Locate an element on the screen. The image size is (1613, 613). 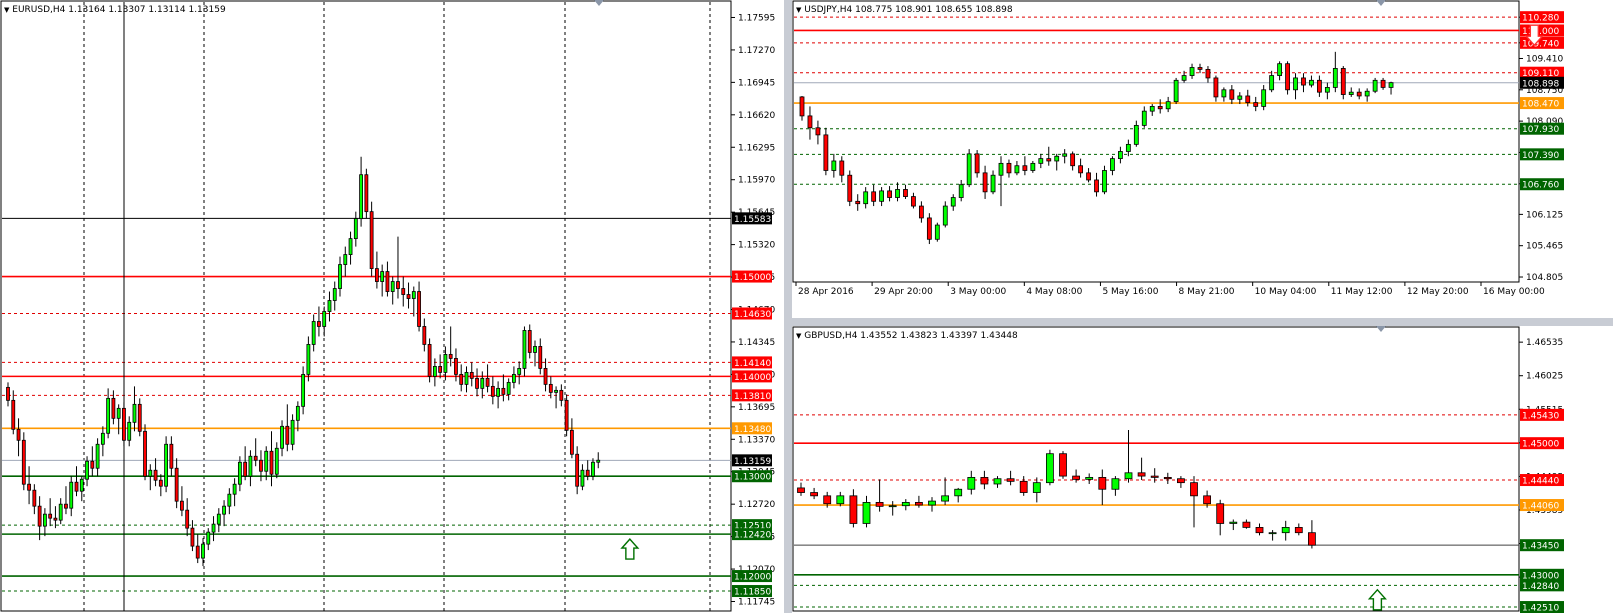
level-badge-label: 108.898 is located at coordinates (1540, 84).